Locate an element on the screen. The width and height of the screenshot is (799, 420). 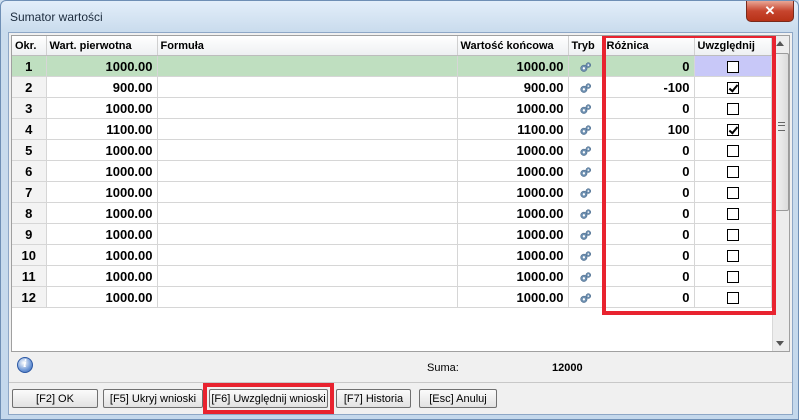
summary-bar: i Suma: 12000 is located at coordinates (400, 366).